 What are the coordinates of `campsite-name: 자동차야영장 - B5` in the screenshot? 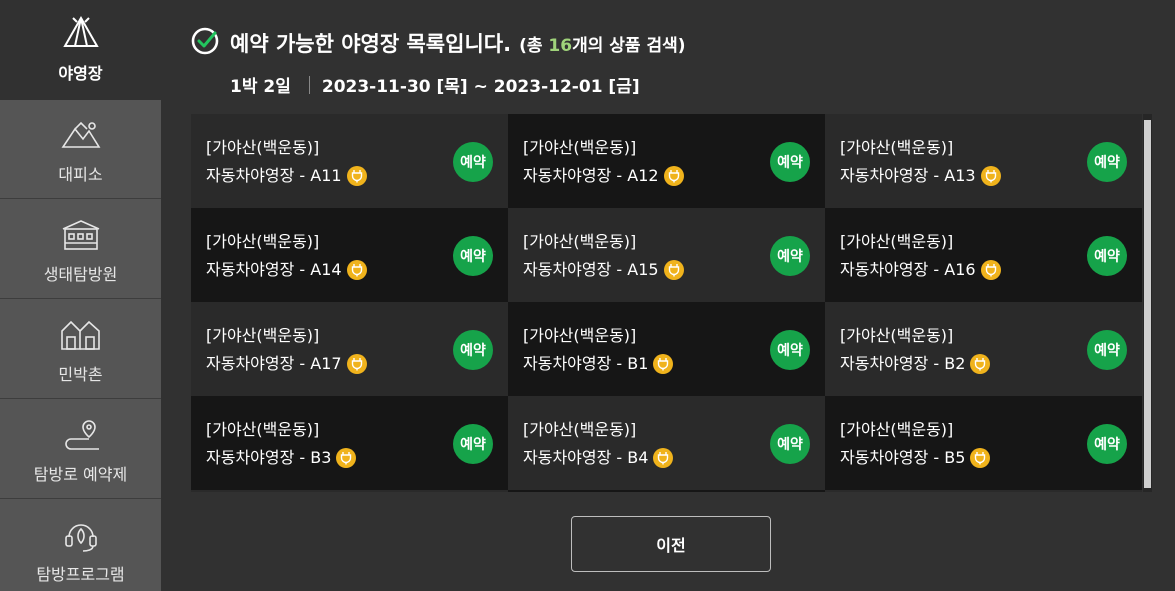 It's located at (903, 457).